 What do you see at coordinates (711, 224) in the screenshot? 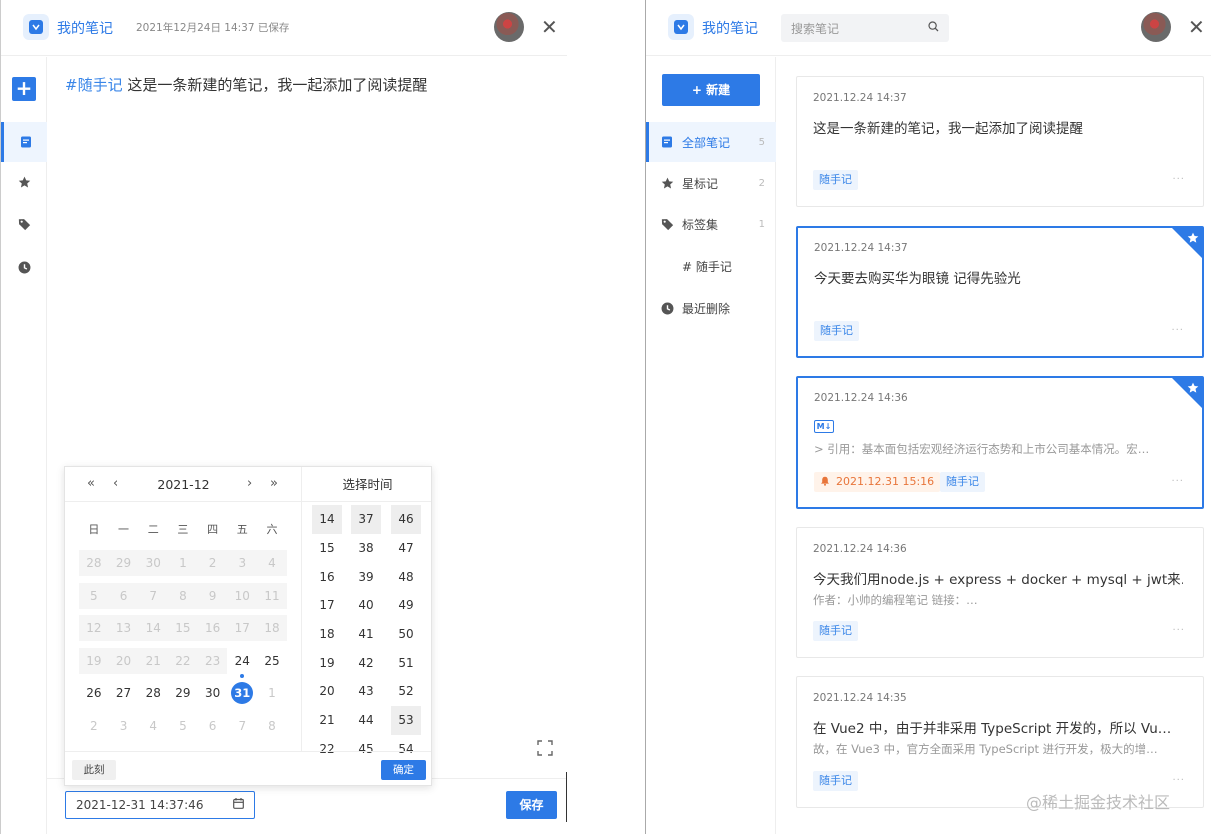
I see `nav-item: 标签集 1` at bounding box center [711, 224].